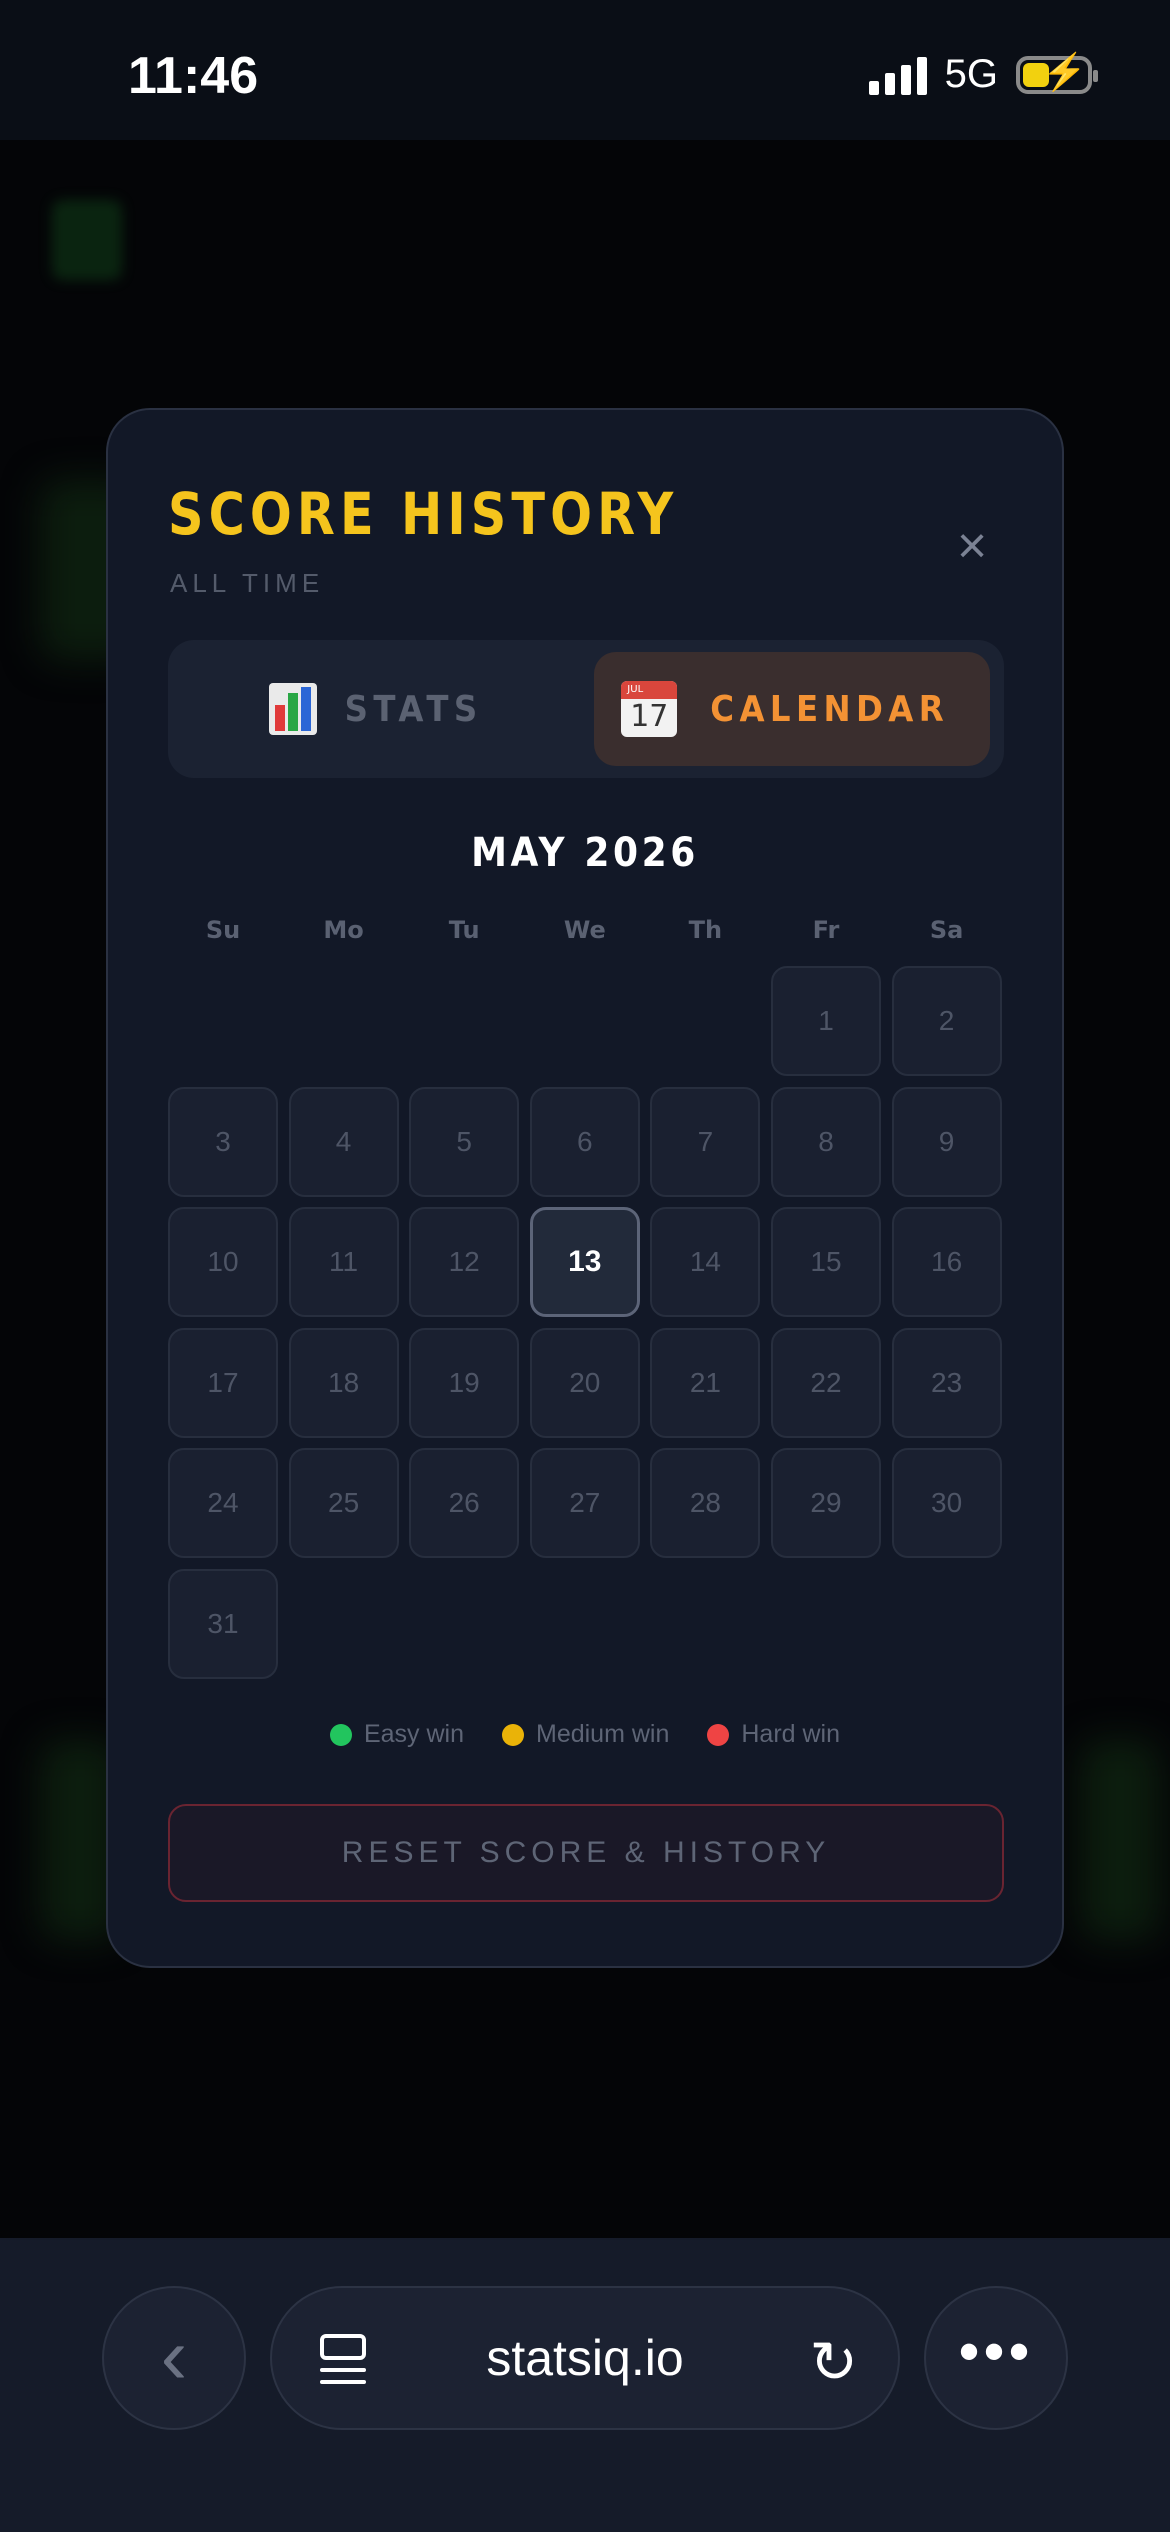  I want to click on signal-icon, so click(897, 75).